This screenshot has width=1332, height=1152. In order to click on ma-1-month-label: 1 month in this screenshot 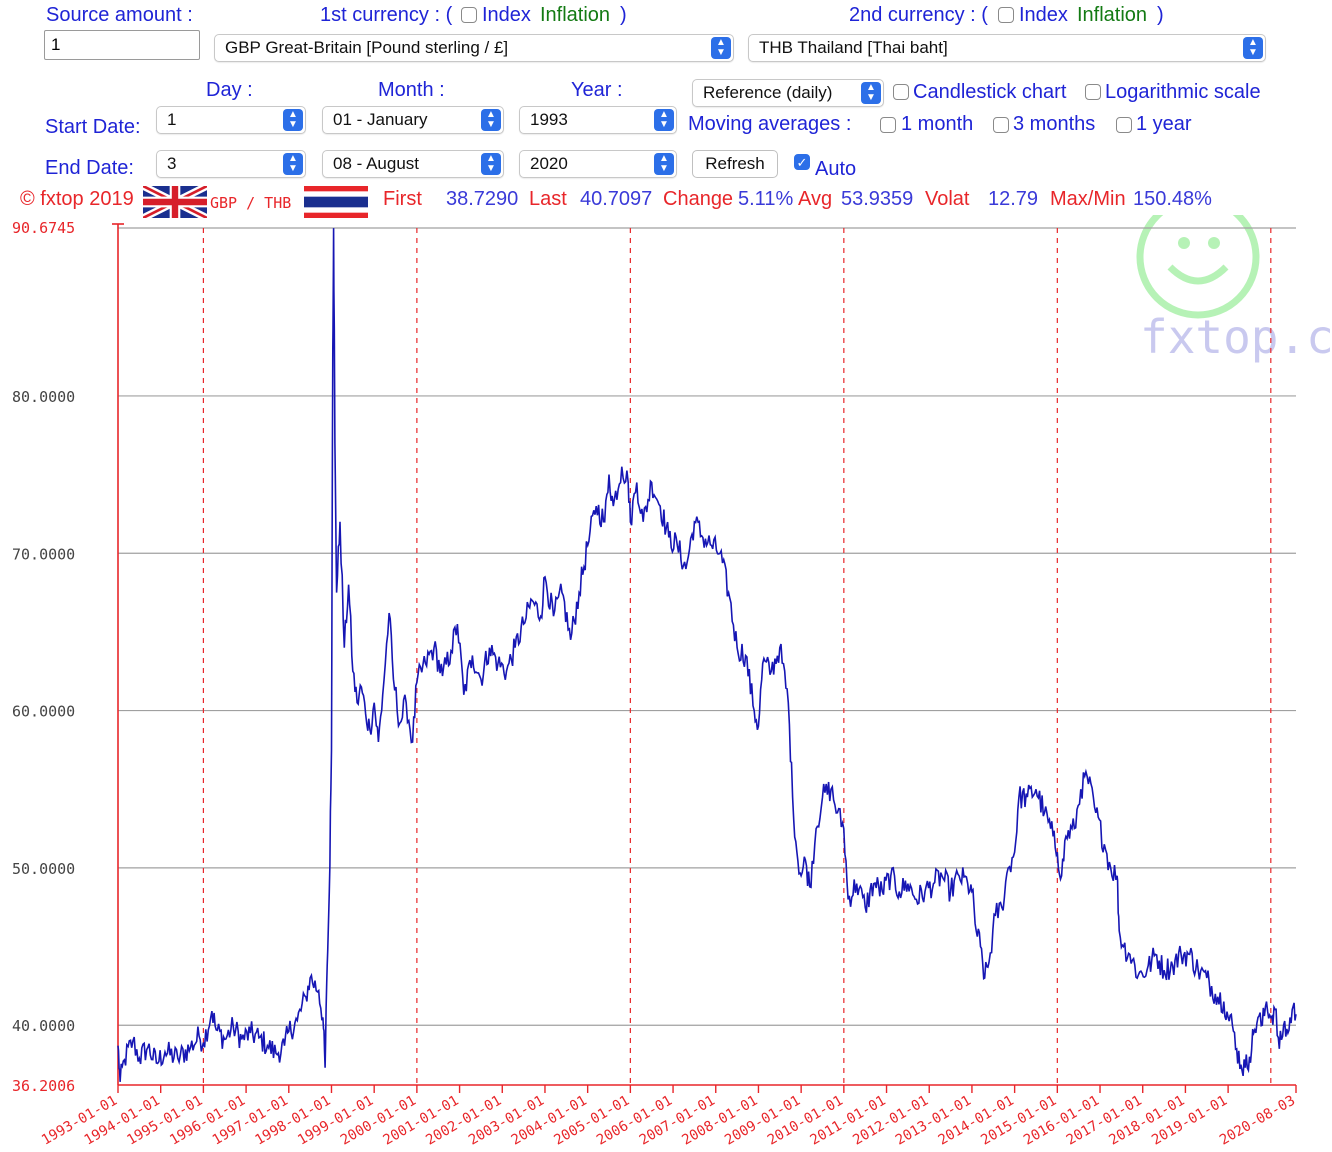, I will do `click(937, 124)`.